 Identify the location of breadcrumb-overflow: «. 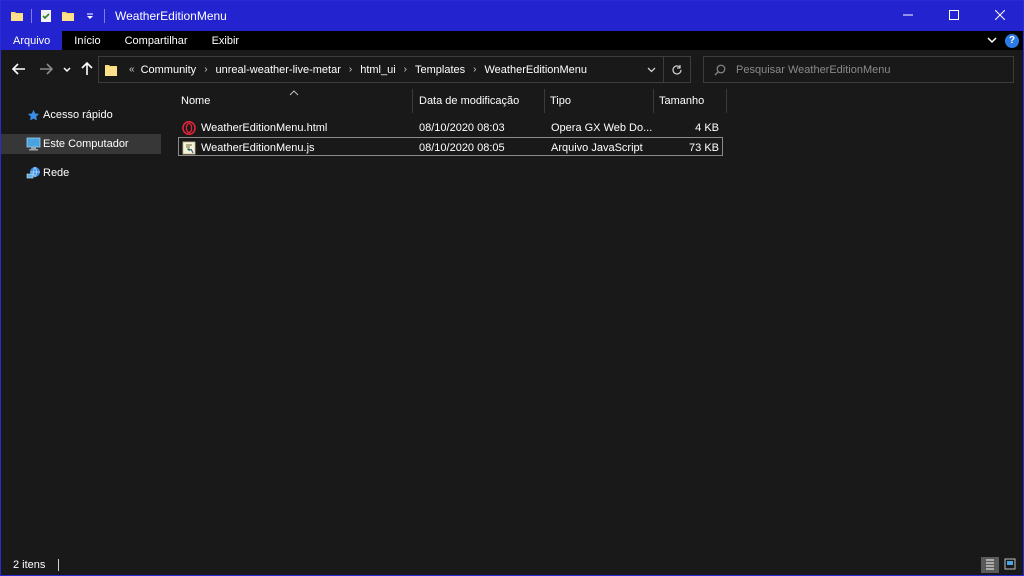
(132, 69).